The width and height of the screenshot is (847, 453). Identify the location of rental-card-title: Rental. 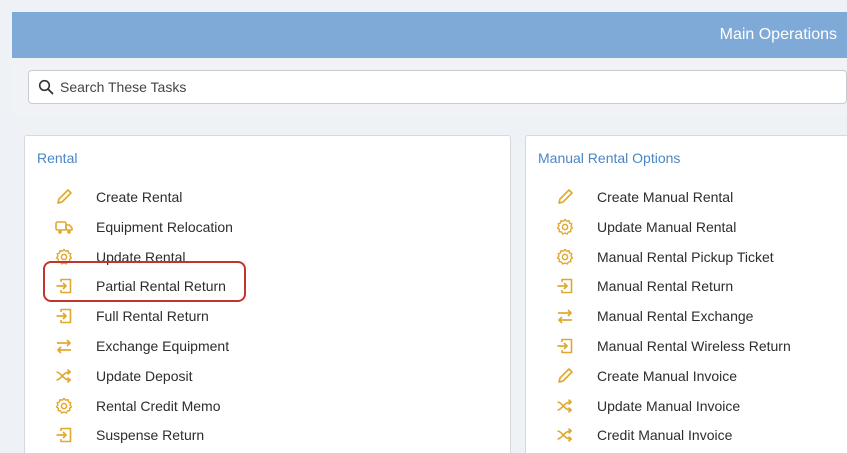
(57, 158).